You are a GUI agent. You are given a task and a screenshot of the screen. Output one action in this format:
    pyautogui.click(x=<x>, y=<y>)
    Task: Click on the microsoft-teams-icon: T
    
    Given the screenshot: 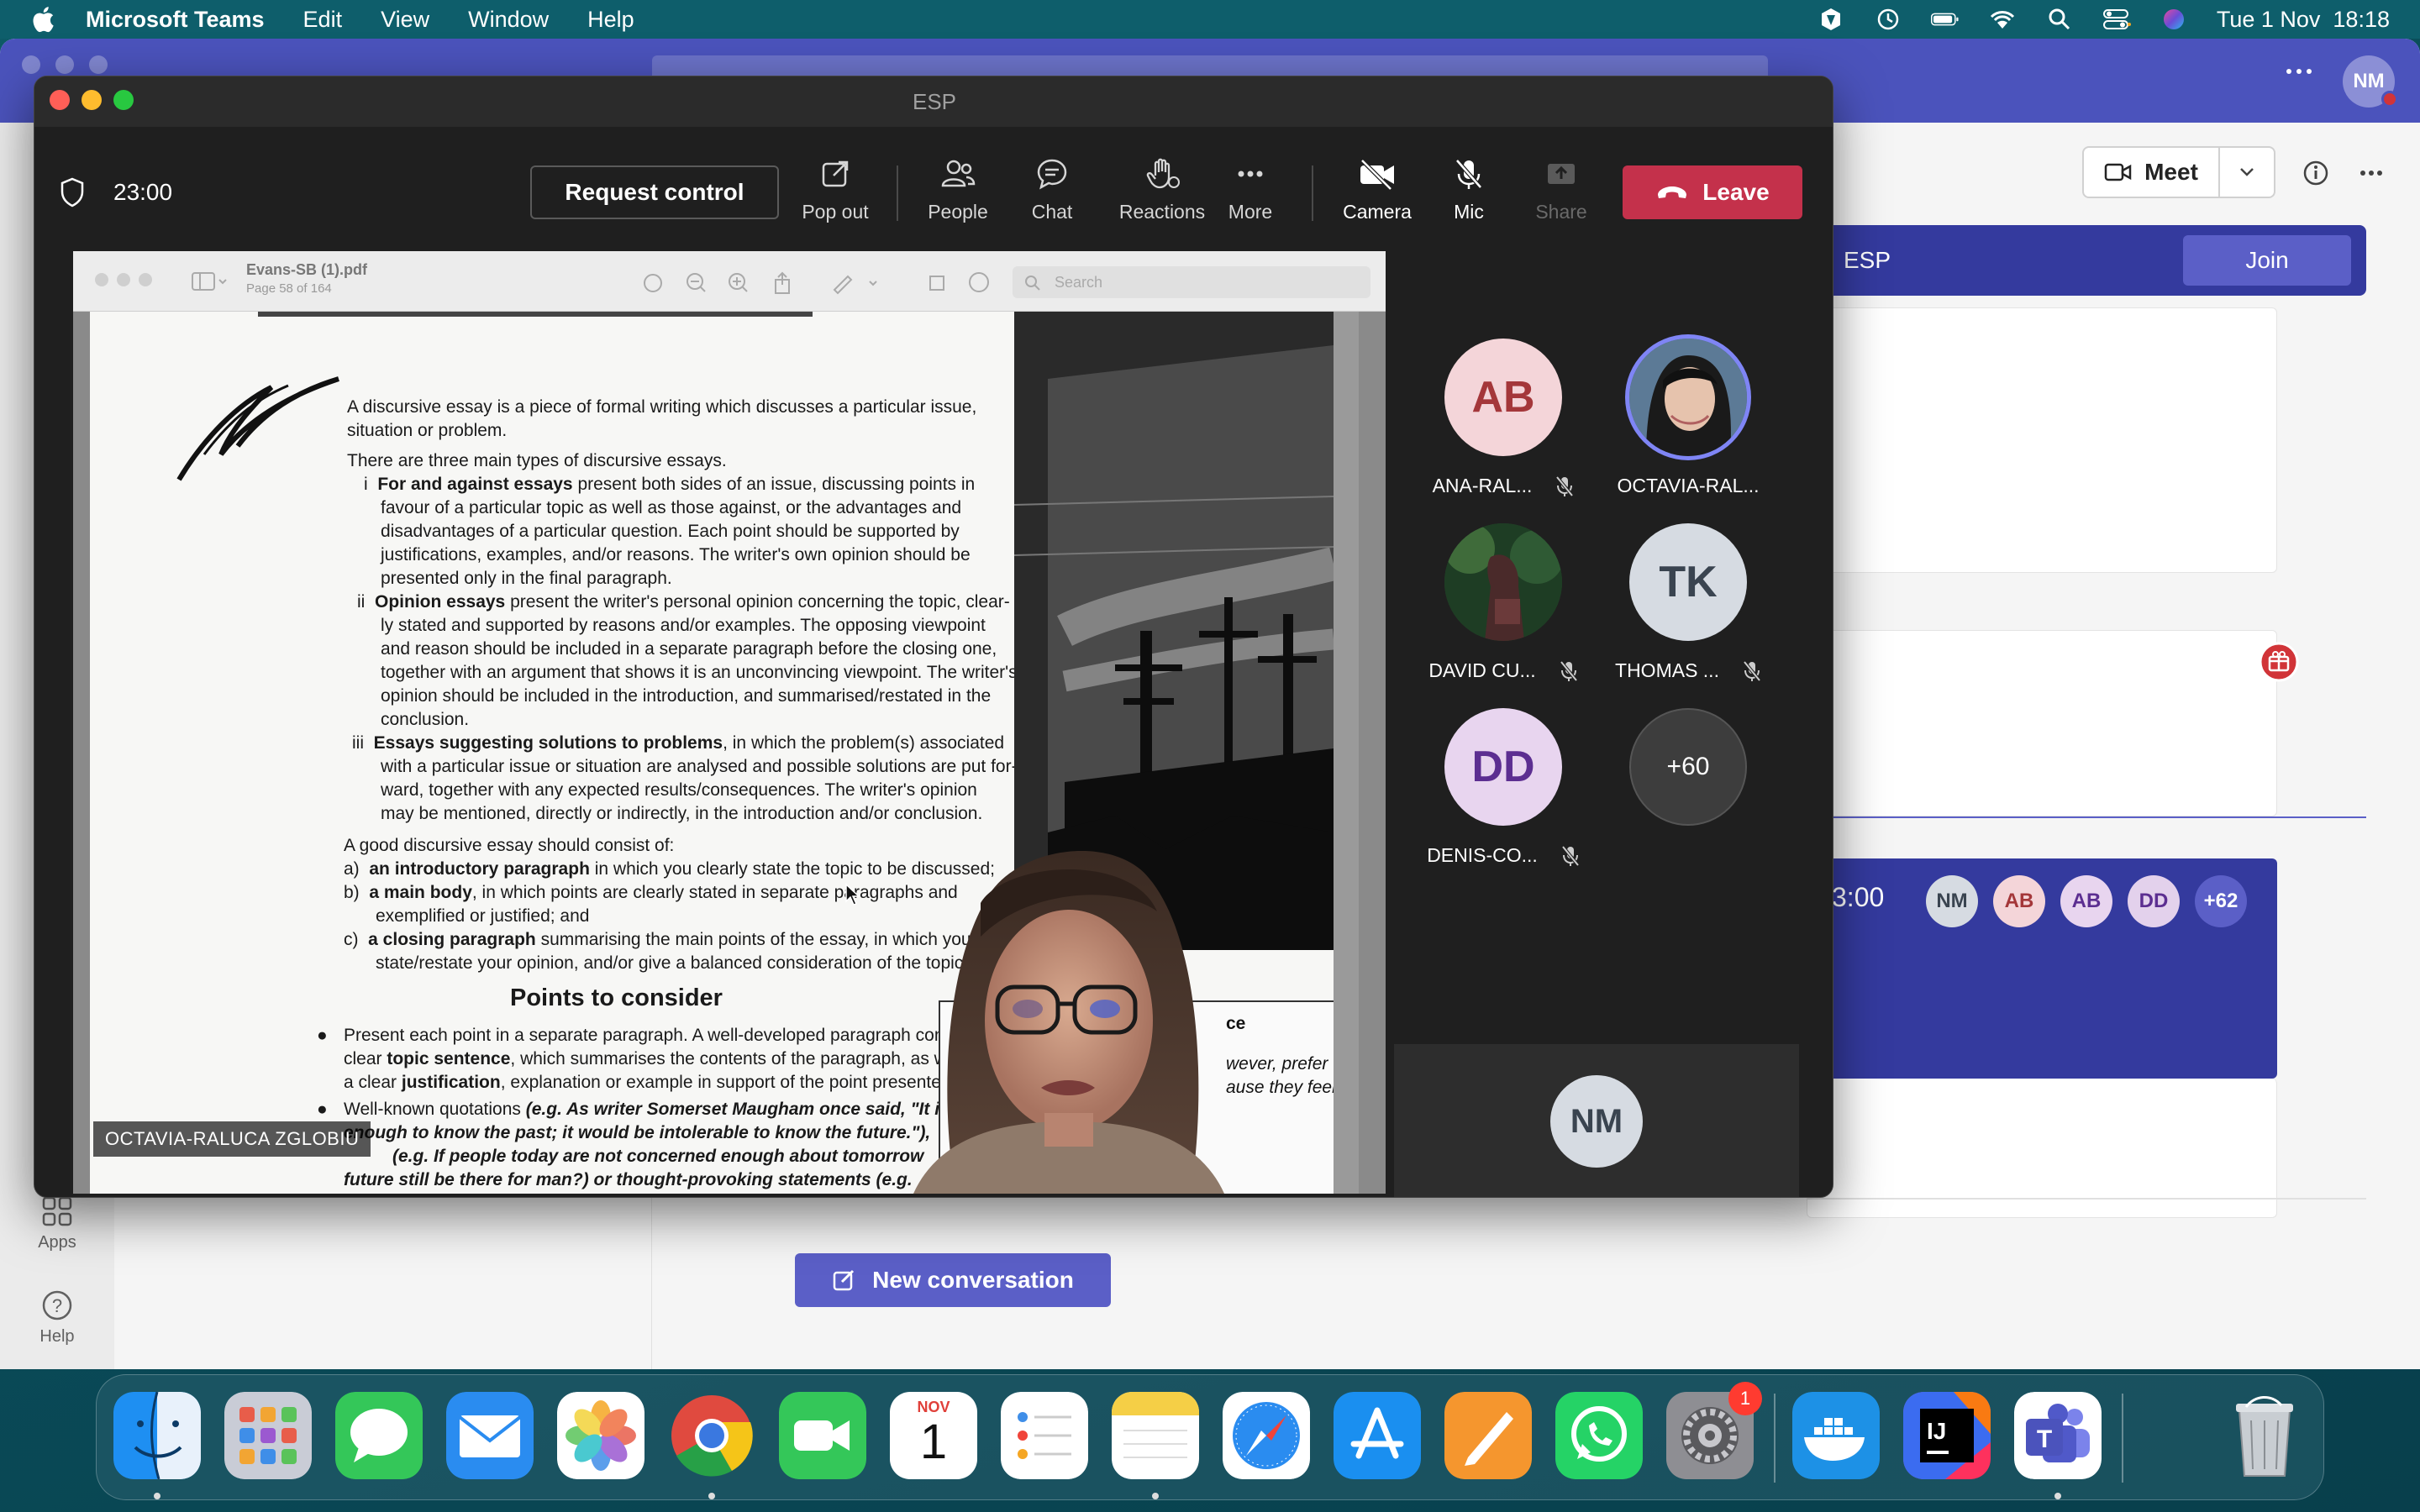 What is the action you would take?
    pyautogui.click(x=2058, y=1435)
    